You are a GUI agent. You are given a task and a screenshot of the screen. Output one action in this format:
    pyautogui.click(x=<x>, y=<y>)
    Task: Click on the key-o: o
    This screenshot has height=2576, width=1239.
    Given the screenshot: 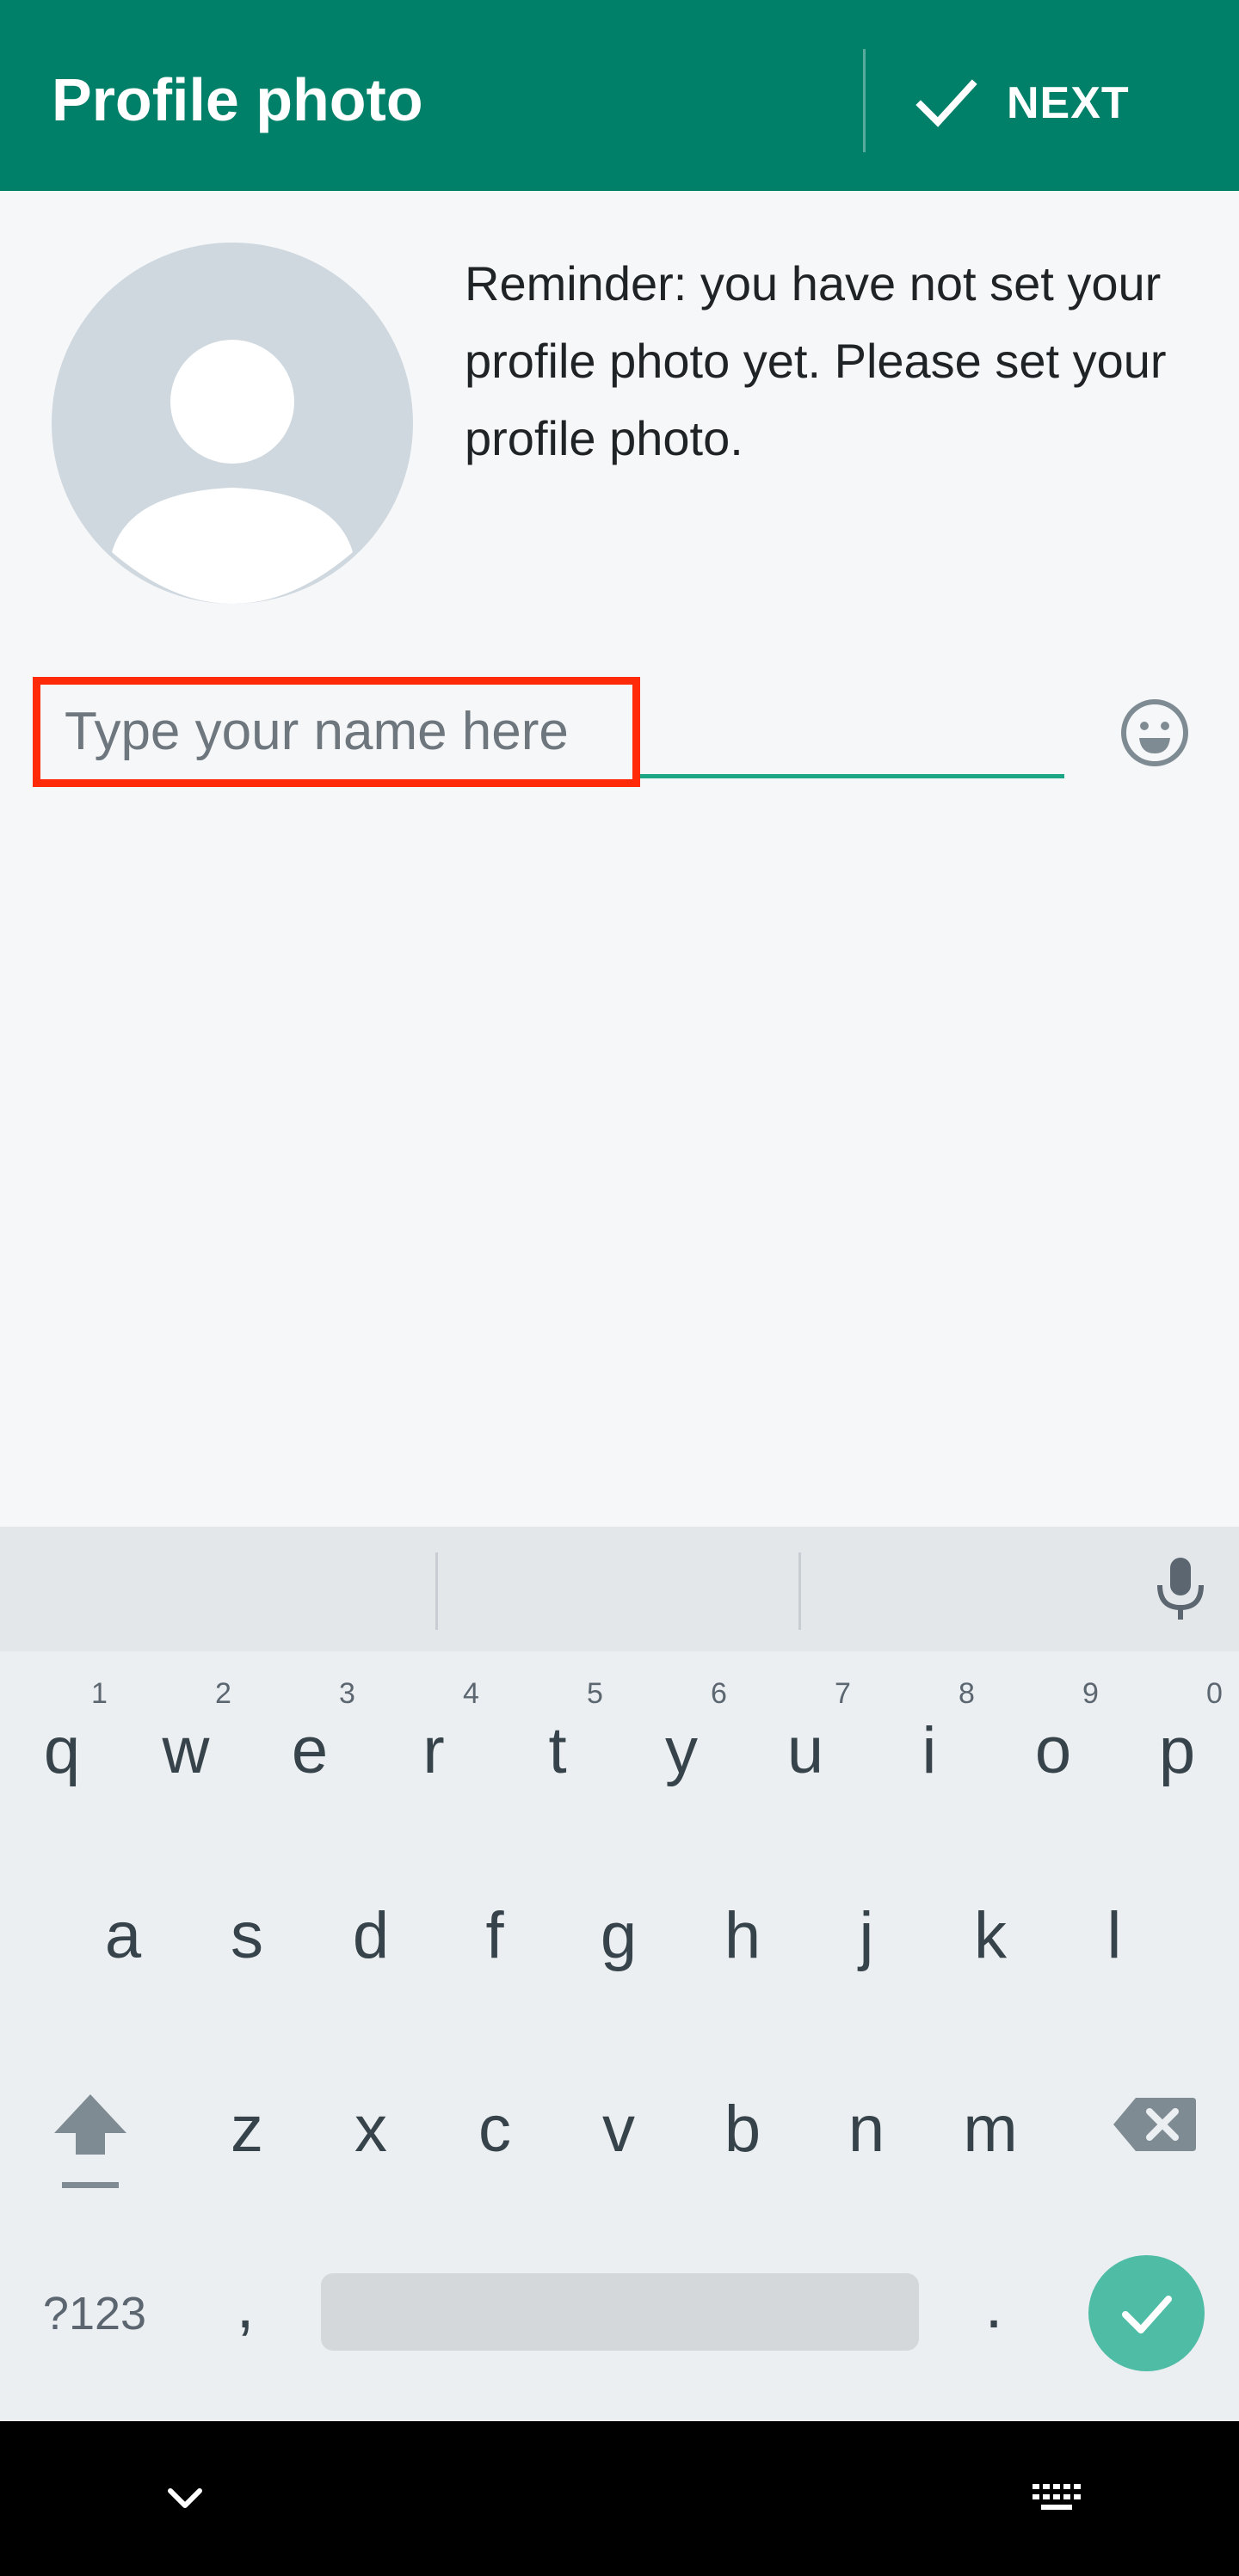 What is the action you would take?
    pyautogui.click(x=1053, y=1750)
    